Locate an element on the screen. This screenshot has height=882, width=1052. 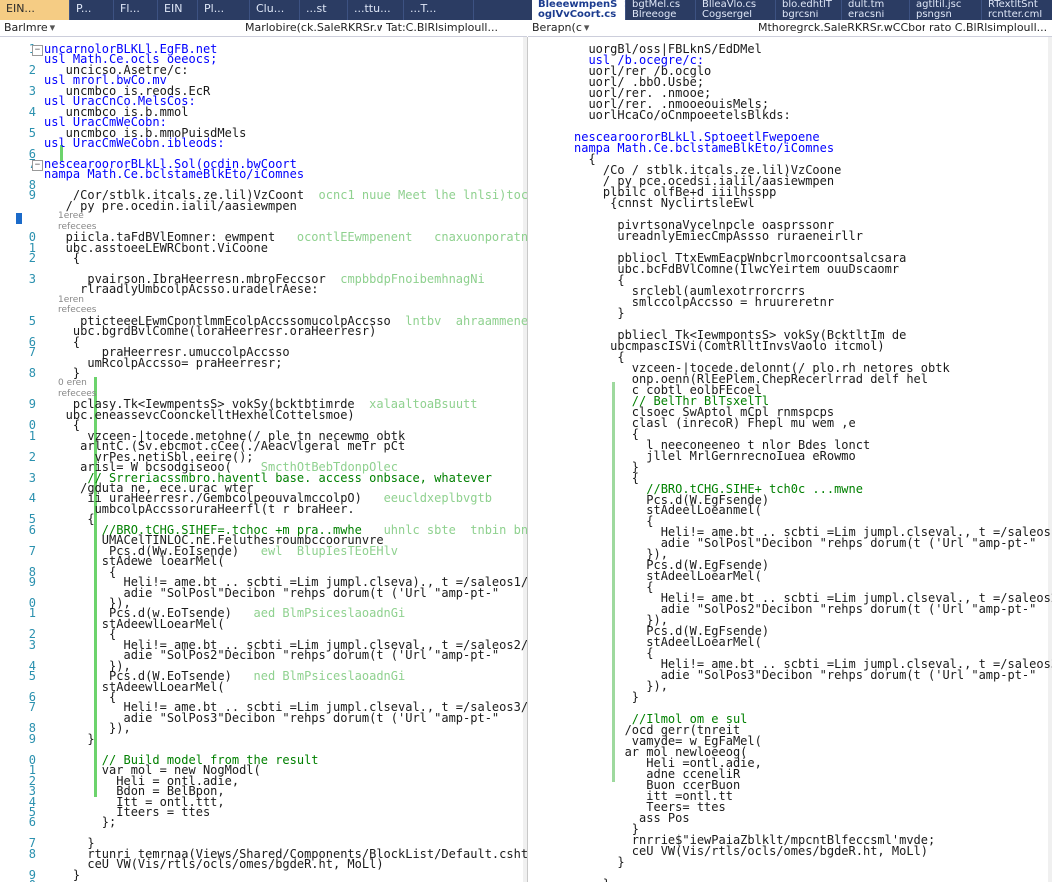
inline-comment: xalaaltoaBsuutt is located at coordinates (416, 404).